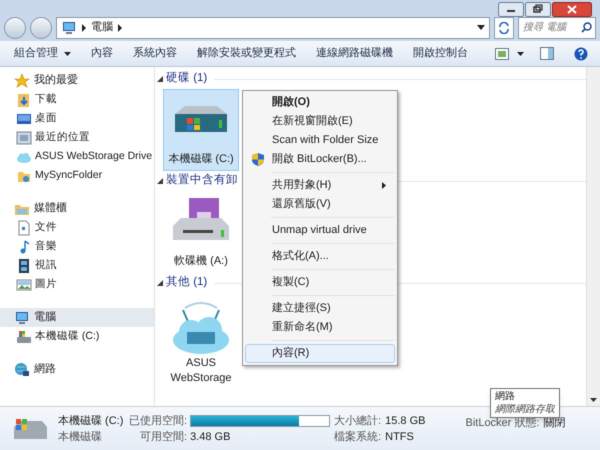 Image resolution: width=600 pixels, height=450 pixels. Describe the element at coordinates (158, 421) in the screenshot. I see `field-label: 已使用空間:` at that location.